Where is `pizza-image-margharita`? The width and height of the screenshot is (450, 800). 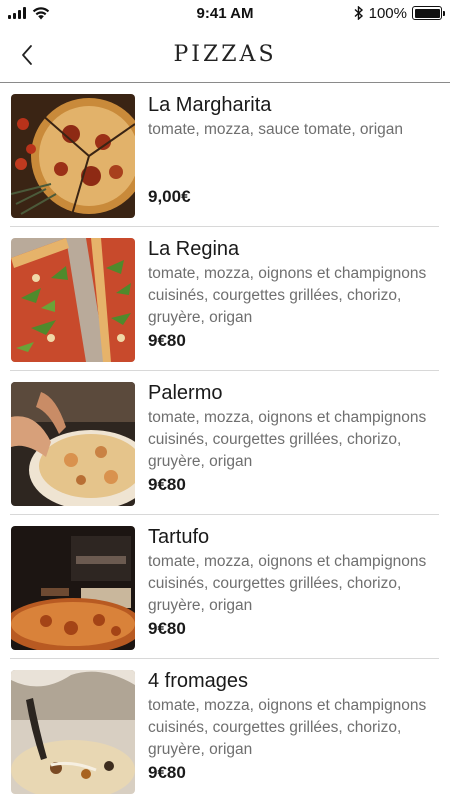 pizza-image-margharita is located at coordinates (73, 156).